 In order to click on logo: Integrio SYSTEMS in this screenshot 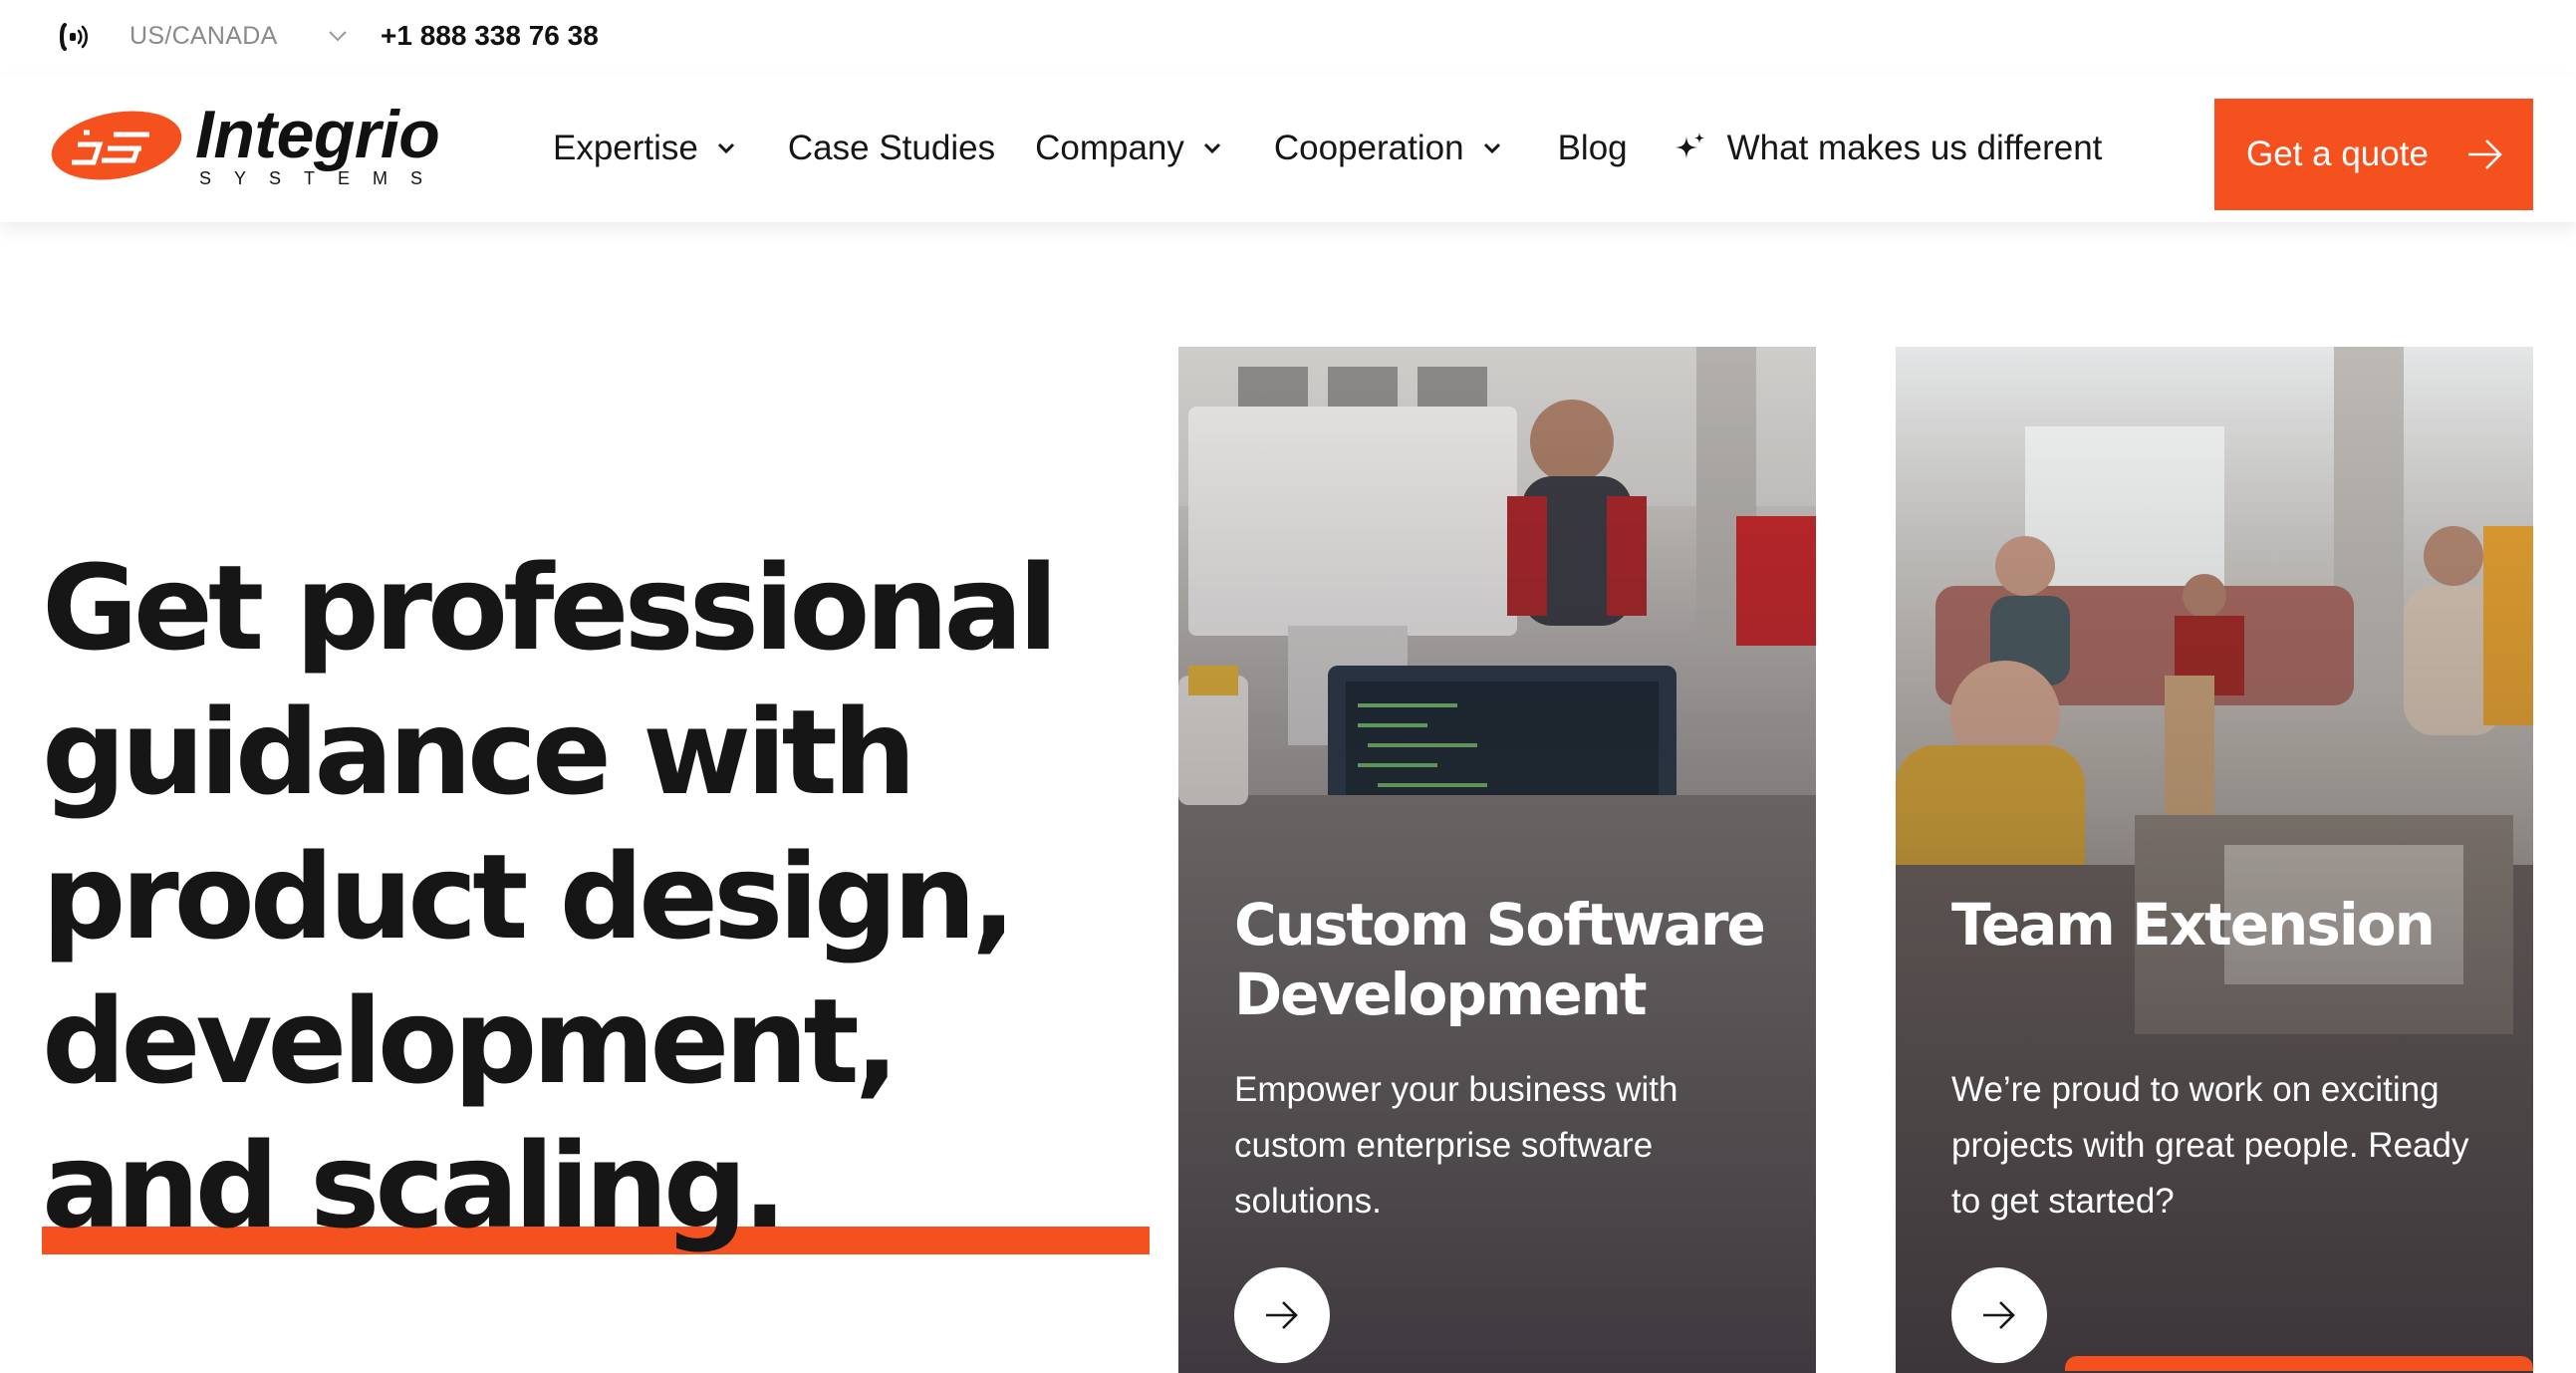, I will do `click(254, 146)`.